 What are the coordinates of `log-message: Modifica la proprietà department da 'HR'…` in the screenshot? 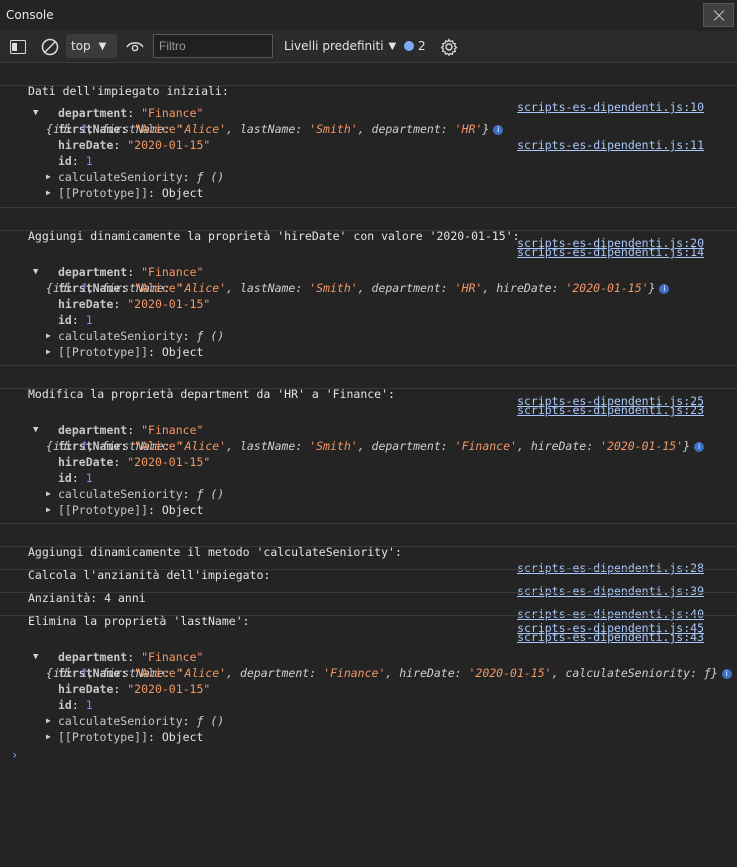 It's located at (368, 391).